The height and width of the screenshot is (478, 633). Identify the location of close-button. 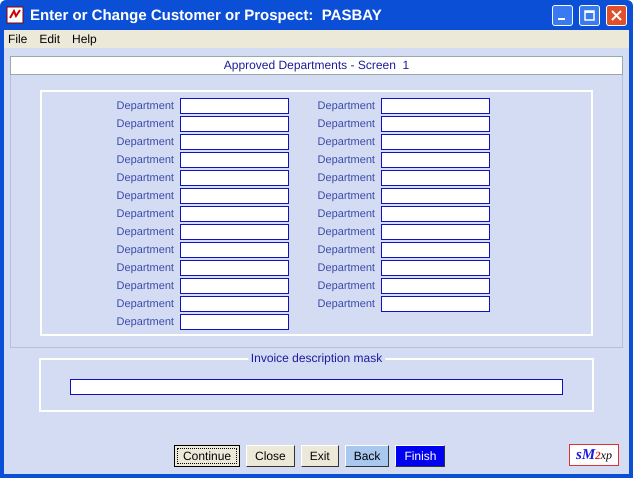
(616, 15).